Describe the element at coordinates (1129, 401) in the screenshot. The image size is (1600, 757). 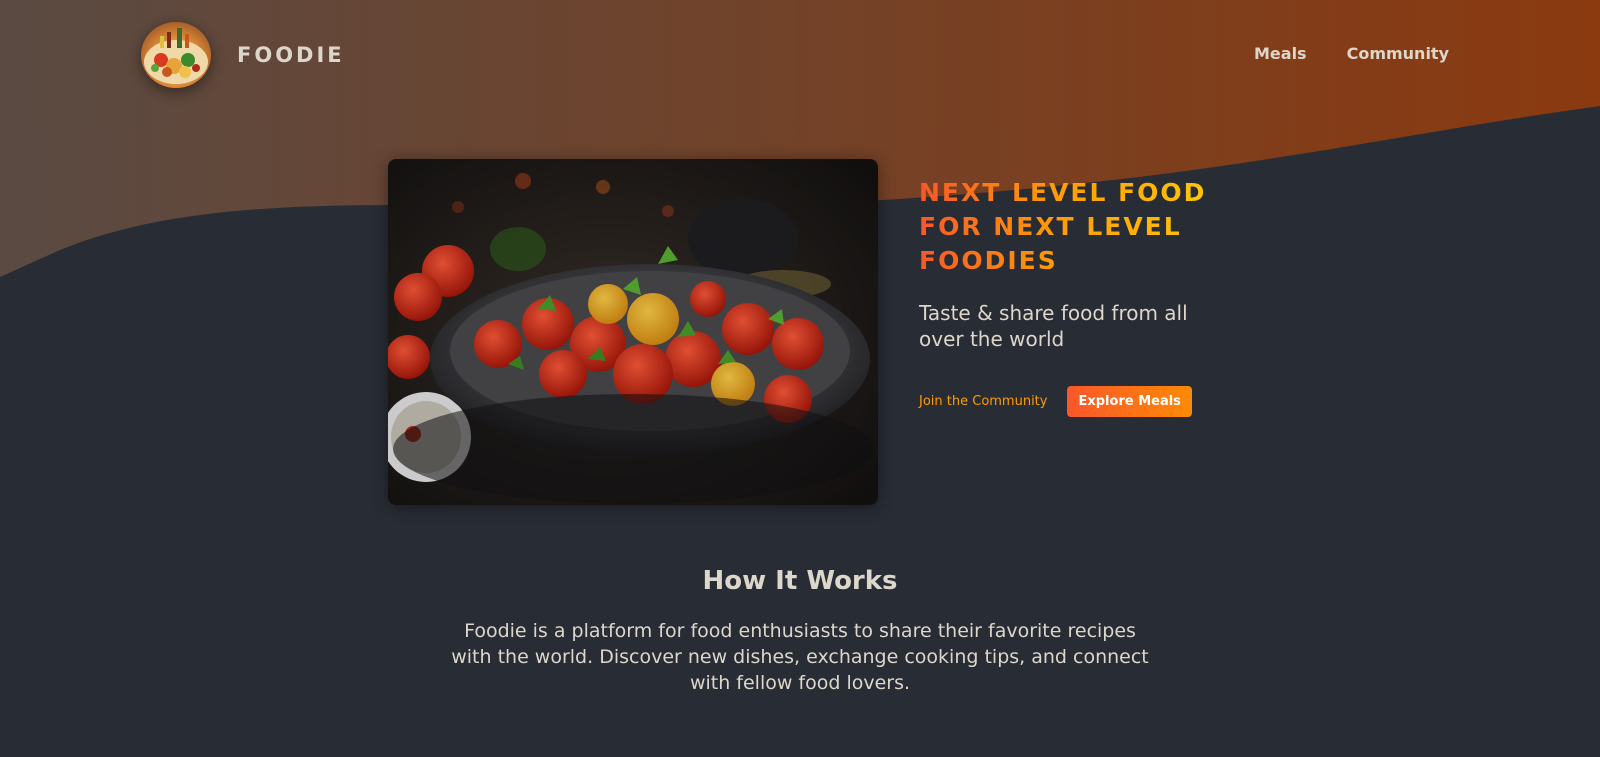
I see `explore-meals-button: Explore Meals` at that location.